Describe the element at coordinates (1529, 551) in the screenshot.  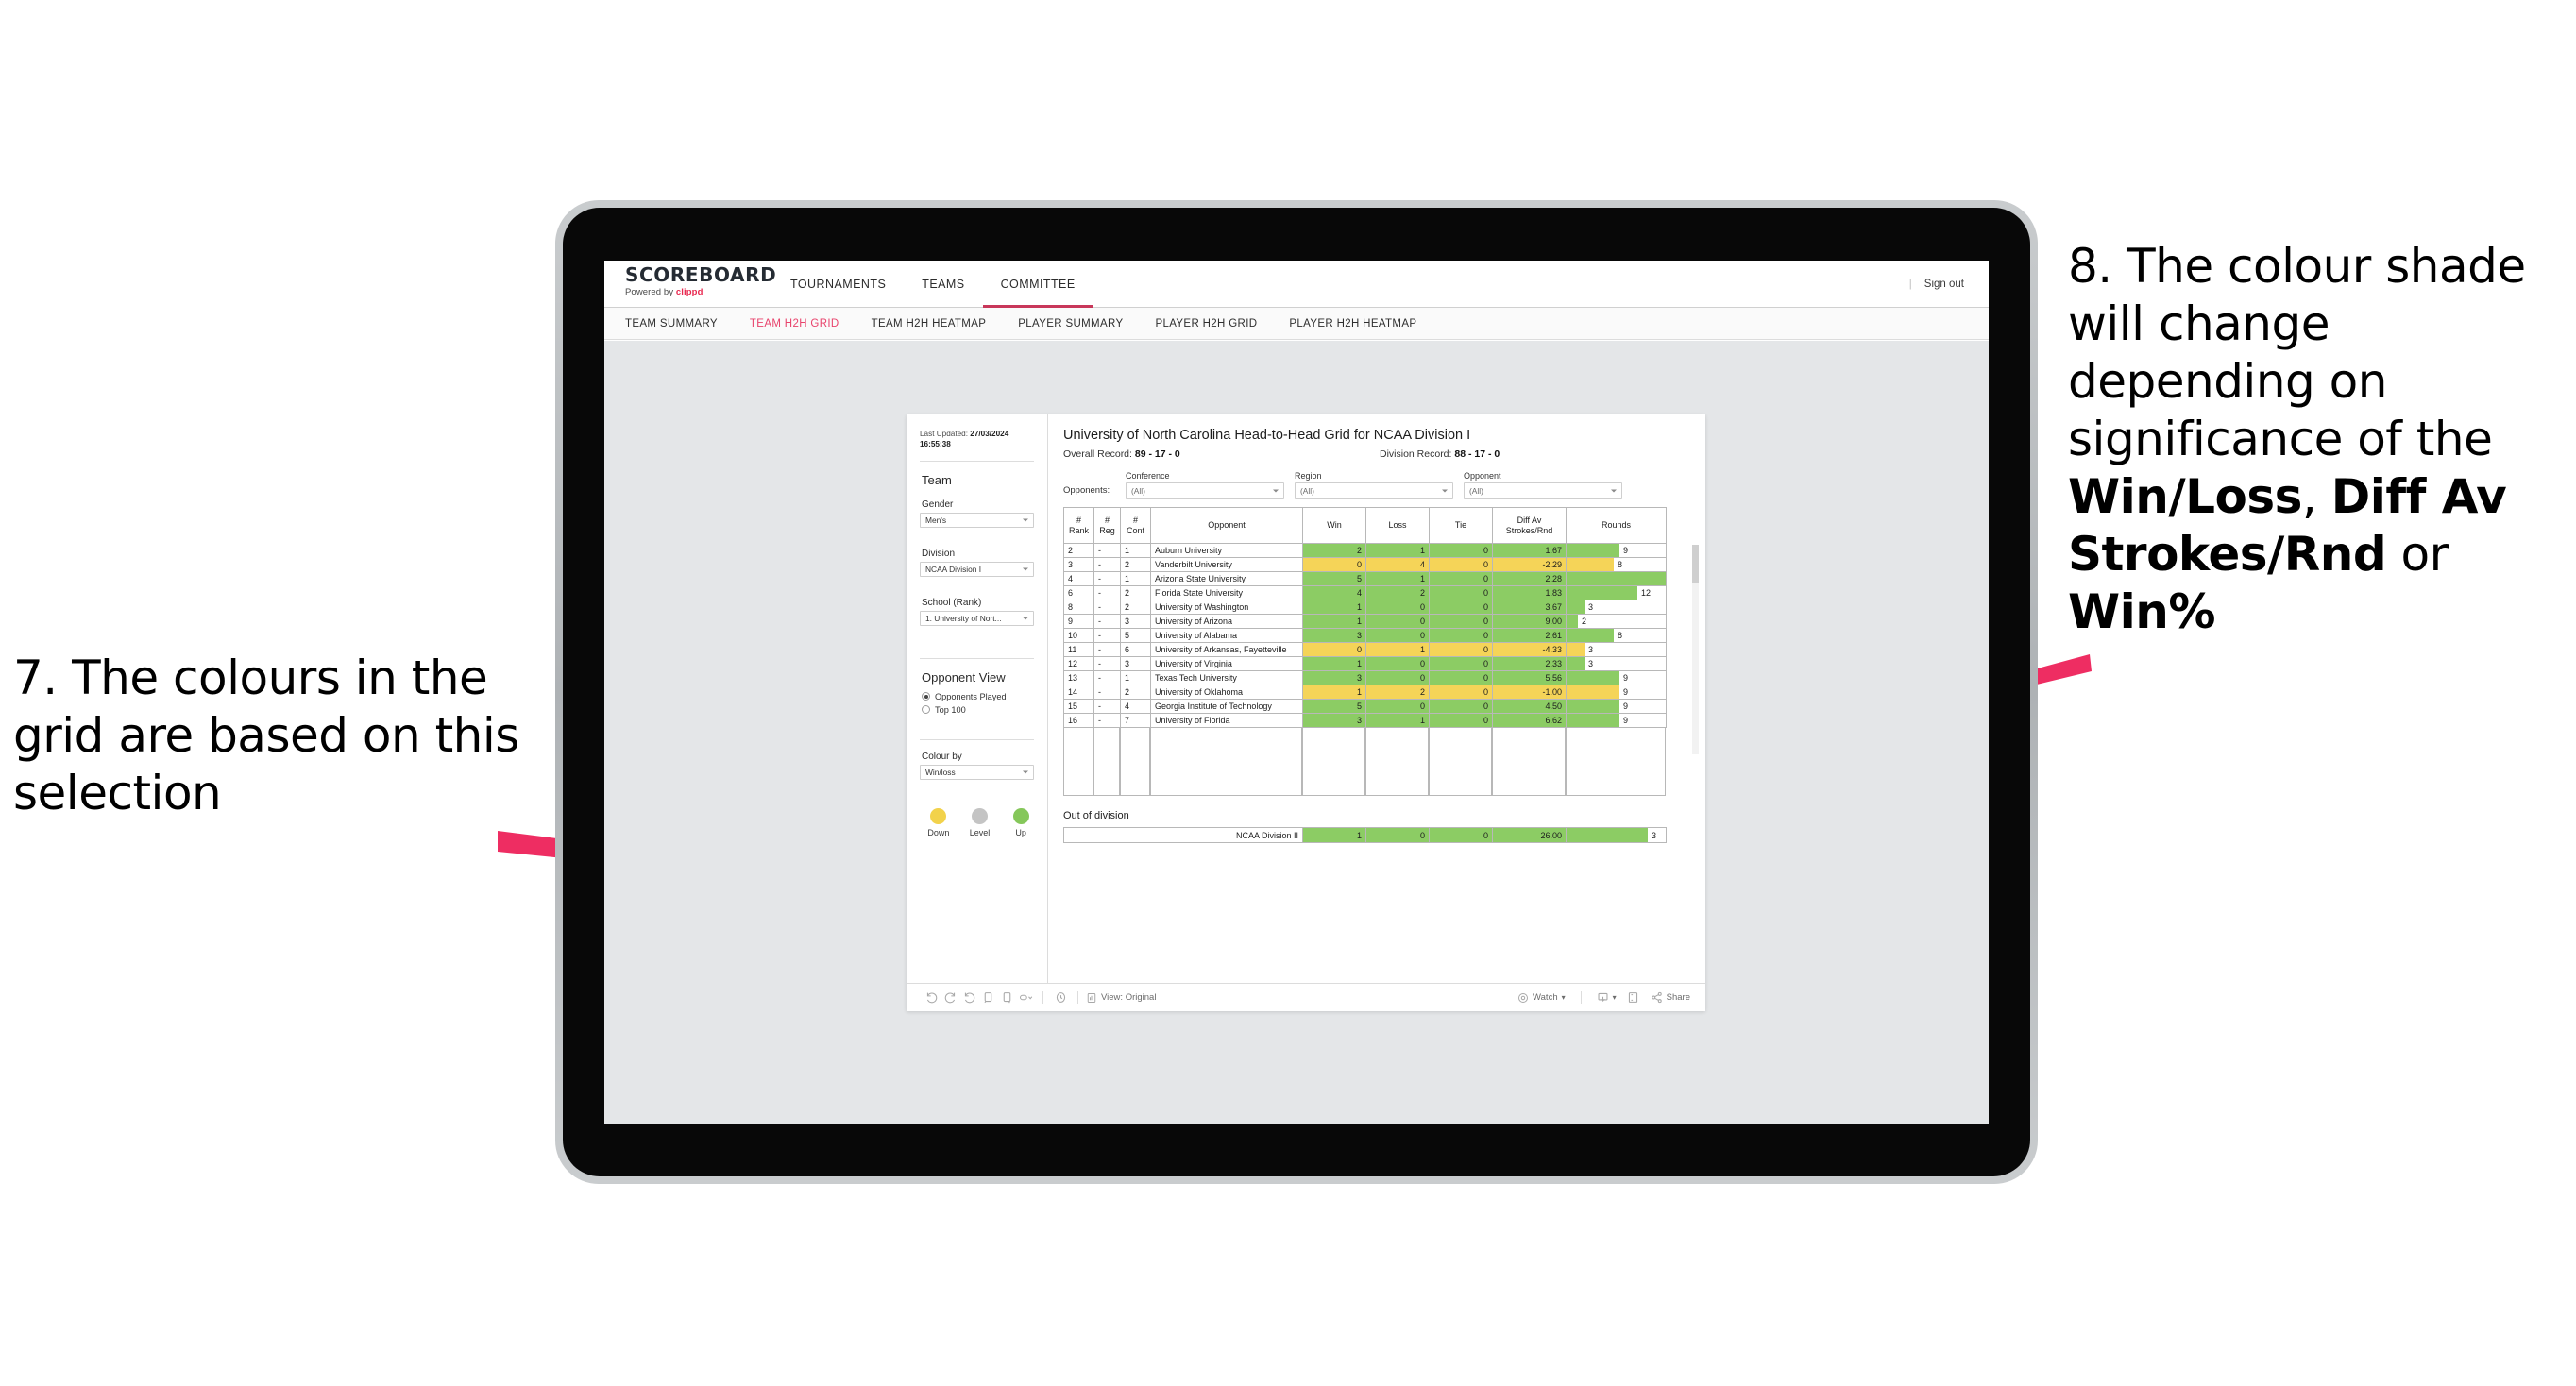
I see `cell-diff-av-strokes: 1.67` at that location.